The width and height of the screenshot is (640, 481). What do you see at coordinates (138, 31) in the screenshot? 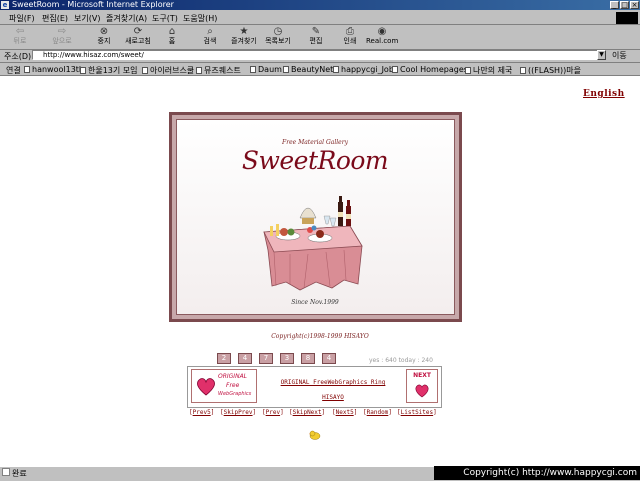
I see `refresh-icon: ⟳` at bounding box center [138, 31].